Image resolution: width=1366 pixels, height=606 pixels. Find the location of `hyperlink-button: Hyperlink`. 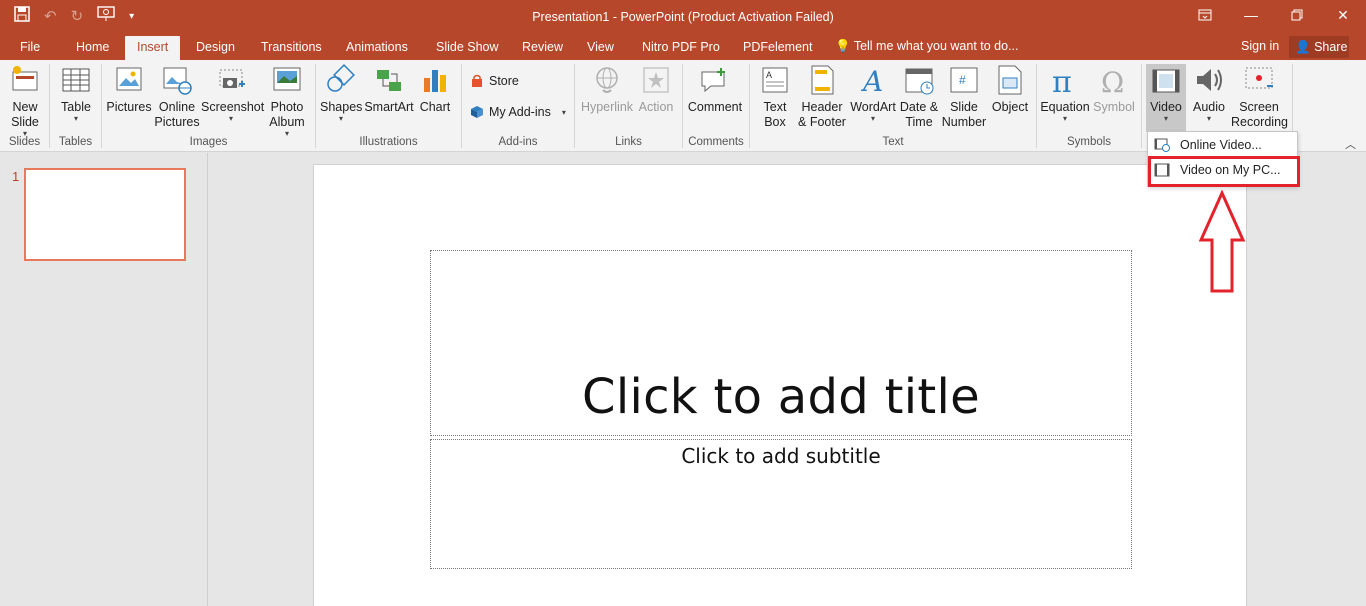

hyperlink-button: Hyperlink is located at coordinates (607, 89).